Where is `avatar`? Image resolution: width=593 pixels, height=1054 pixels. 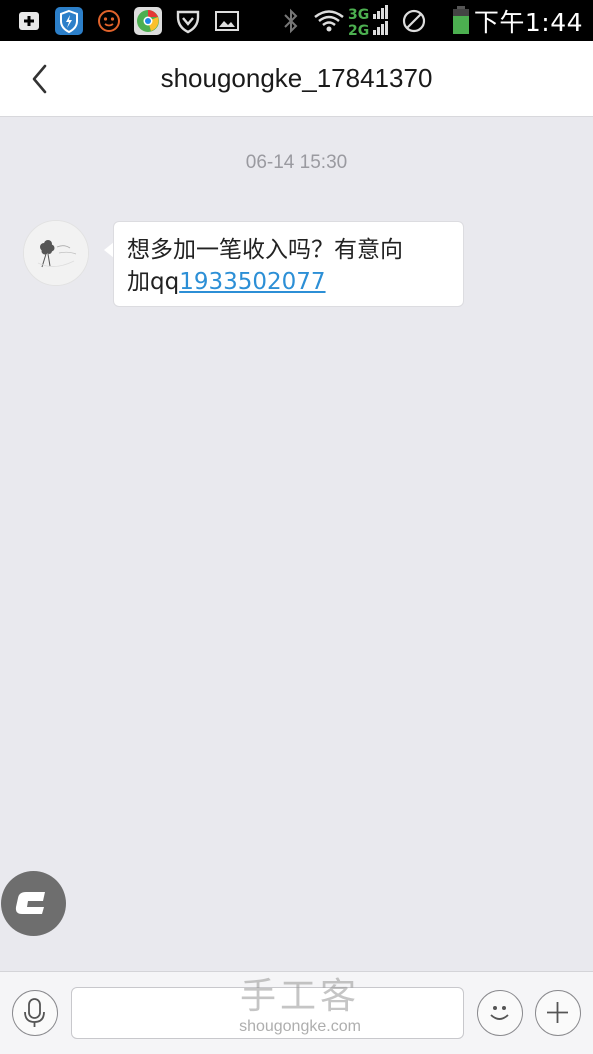 avatar is located at coordinates (56, 253).